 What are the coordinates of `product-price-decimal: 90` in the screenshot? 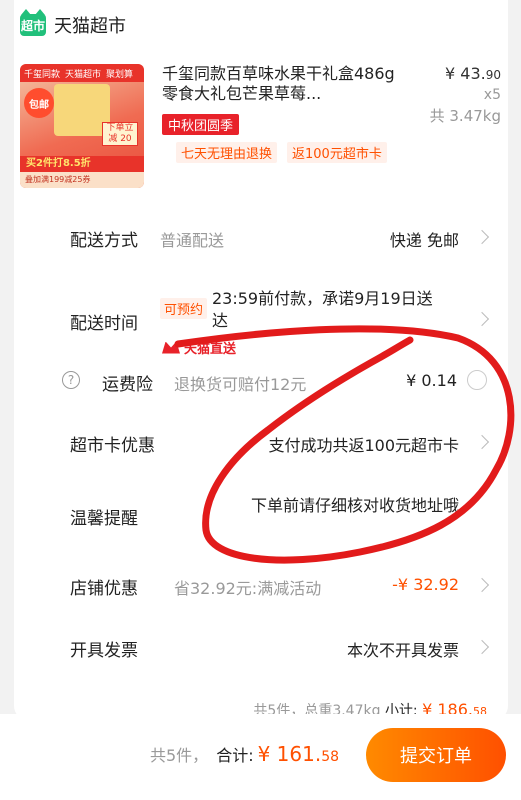 It's located at (493, 75).